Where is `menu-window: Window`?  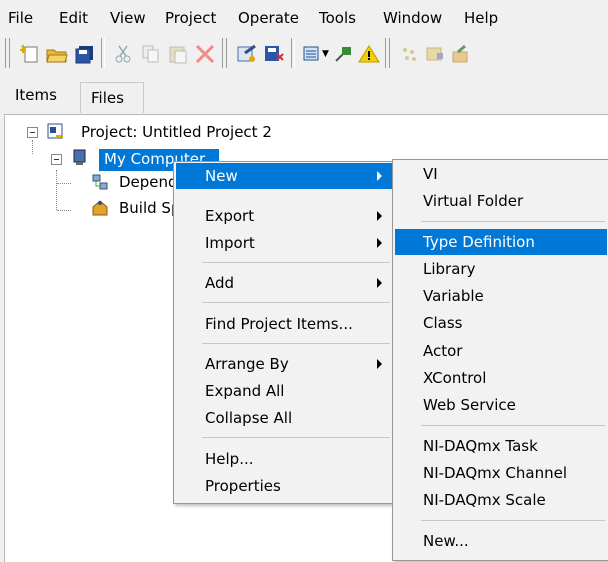 menu-window: Window is located at coordinates (412, 18).